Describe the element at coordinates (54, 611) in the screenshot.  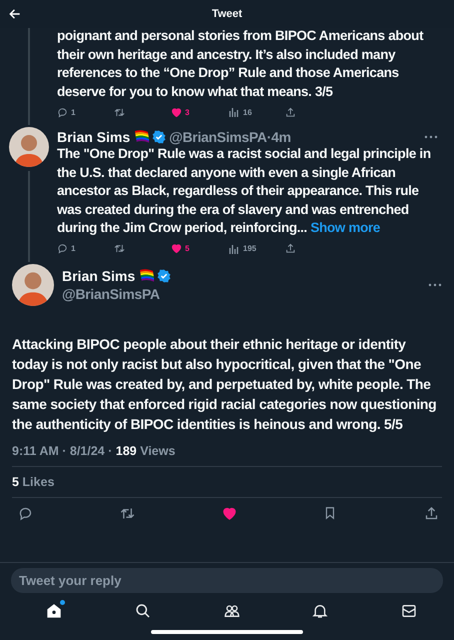
I see `home-icon` at that location.